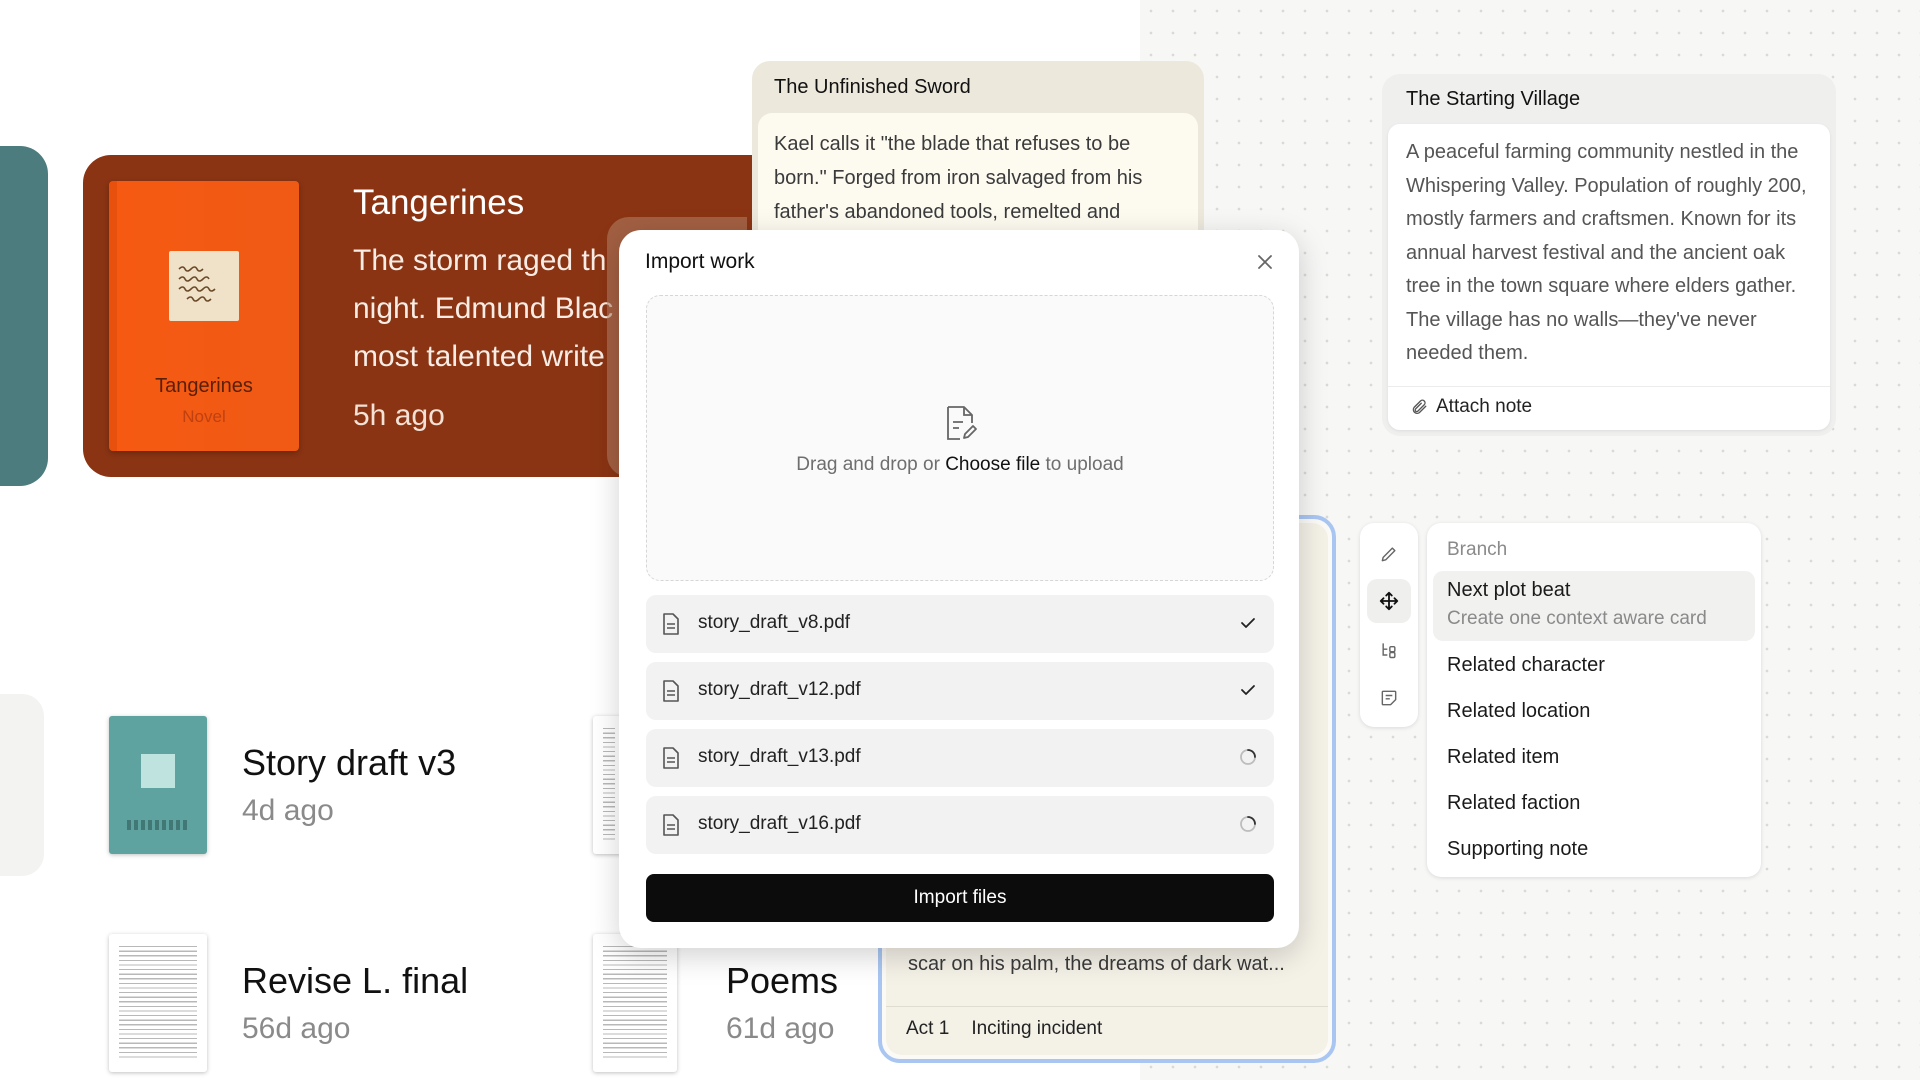 The width and height of the screenshot is (1920, 1080). What do you see at coordinates (288, 810) in the screenshot?
I see `document-time: 4d ago` at bounding box center [288, 810].